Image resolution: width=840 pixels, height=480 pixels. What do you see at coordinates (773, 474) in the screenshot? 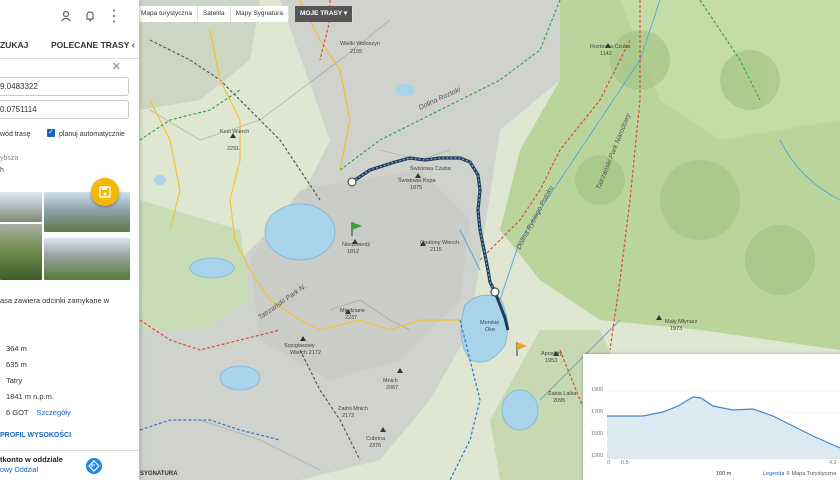
I see `legend-link: Legenda` at bounding box center [773, 474].